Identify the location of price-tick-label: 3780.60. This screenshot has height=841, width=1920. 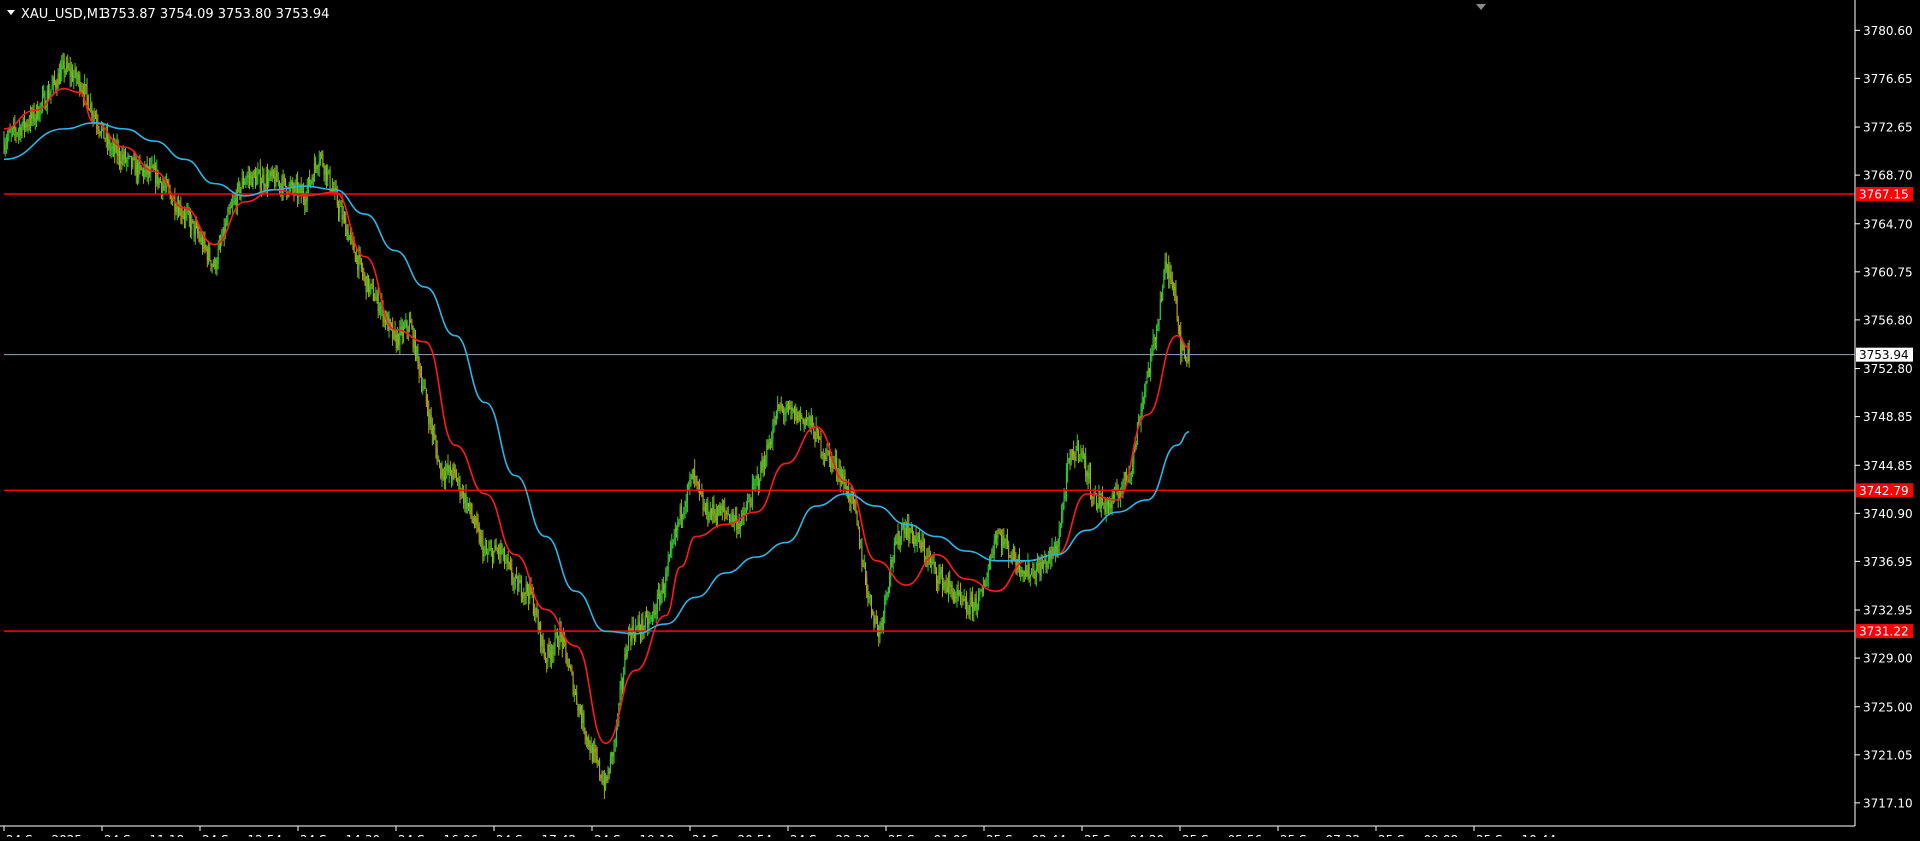
(1888, 31).